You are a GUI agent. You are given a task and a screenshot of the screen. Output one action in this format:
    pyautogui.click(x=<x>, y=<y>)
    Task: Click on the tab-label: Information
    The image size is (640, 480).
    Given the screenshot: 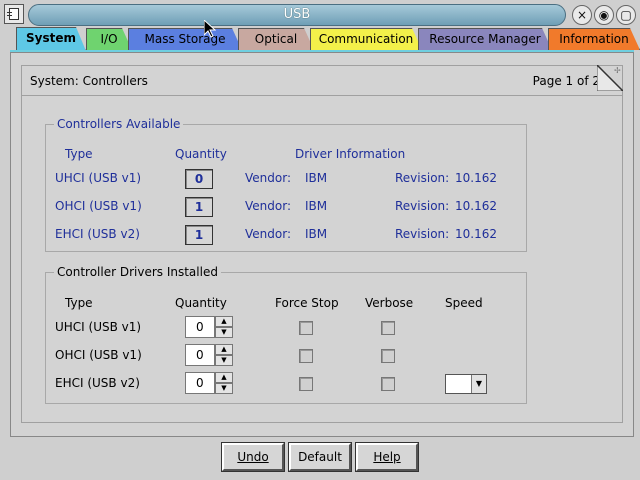 What is the action you would take?
    pyautogui.click(x=594, y=39)
    